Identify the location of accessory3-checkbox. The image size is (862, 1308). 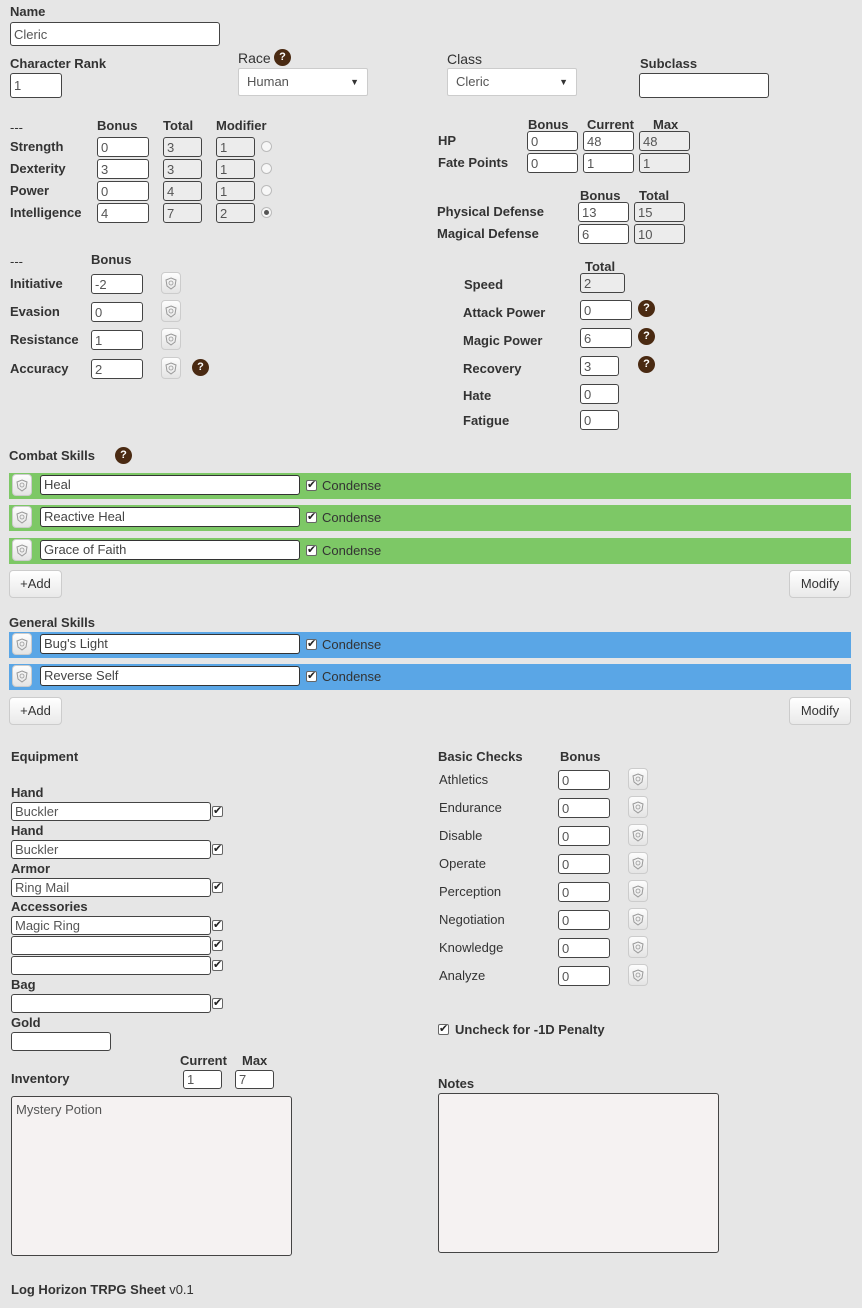
(217, 964).